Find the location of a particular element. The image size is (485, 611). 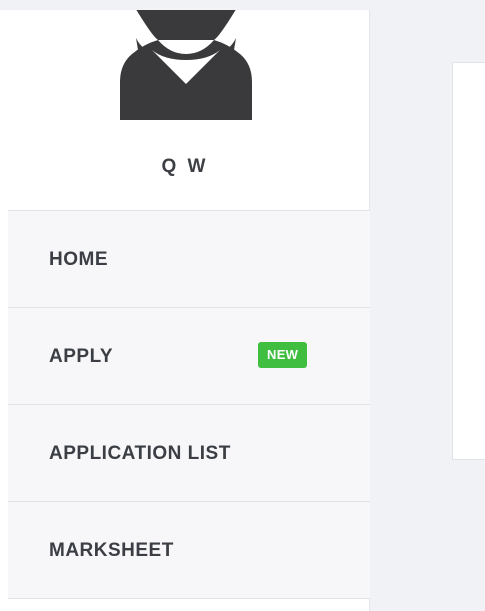

new-badge: NEW is located at coordinates (283, 355).